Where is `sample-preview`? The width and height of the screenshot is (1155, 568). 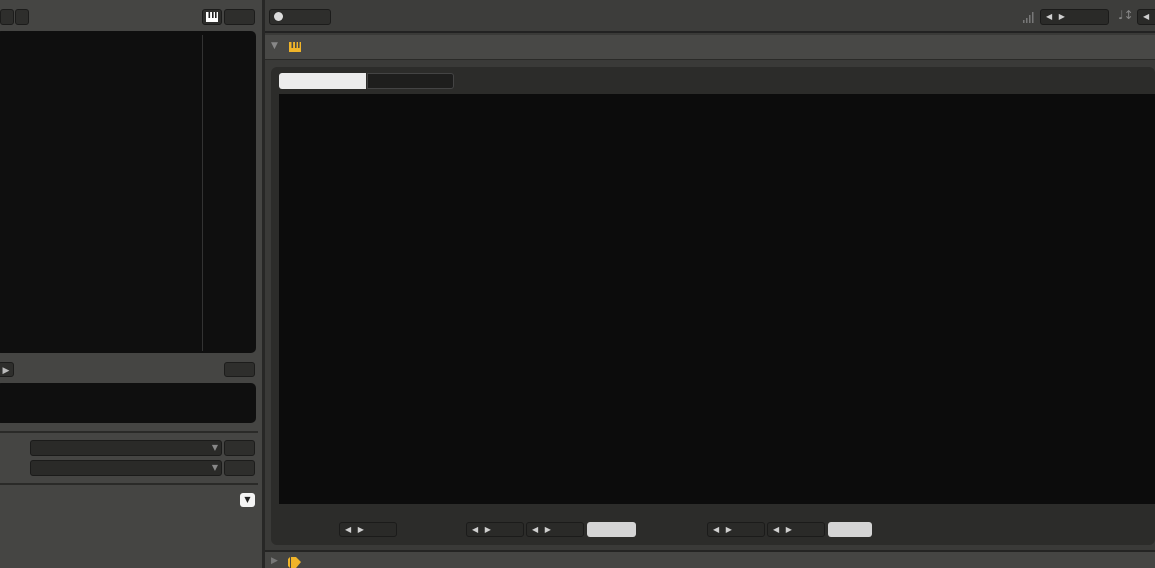 sample-preview is located at coordinates (128, 403).